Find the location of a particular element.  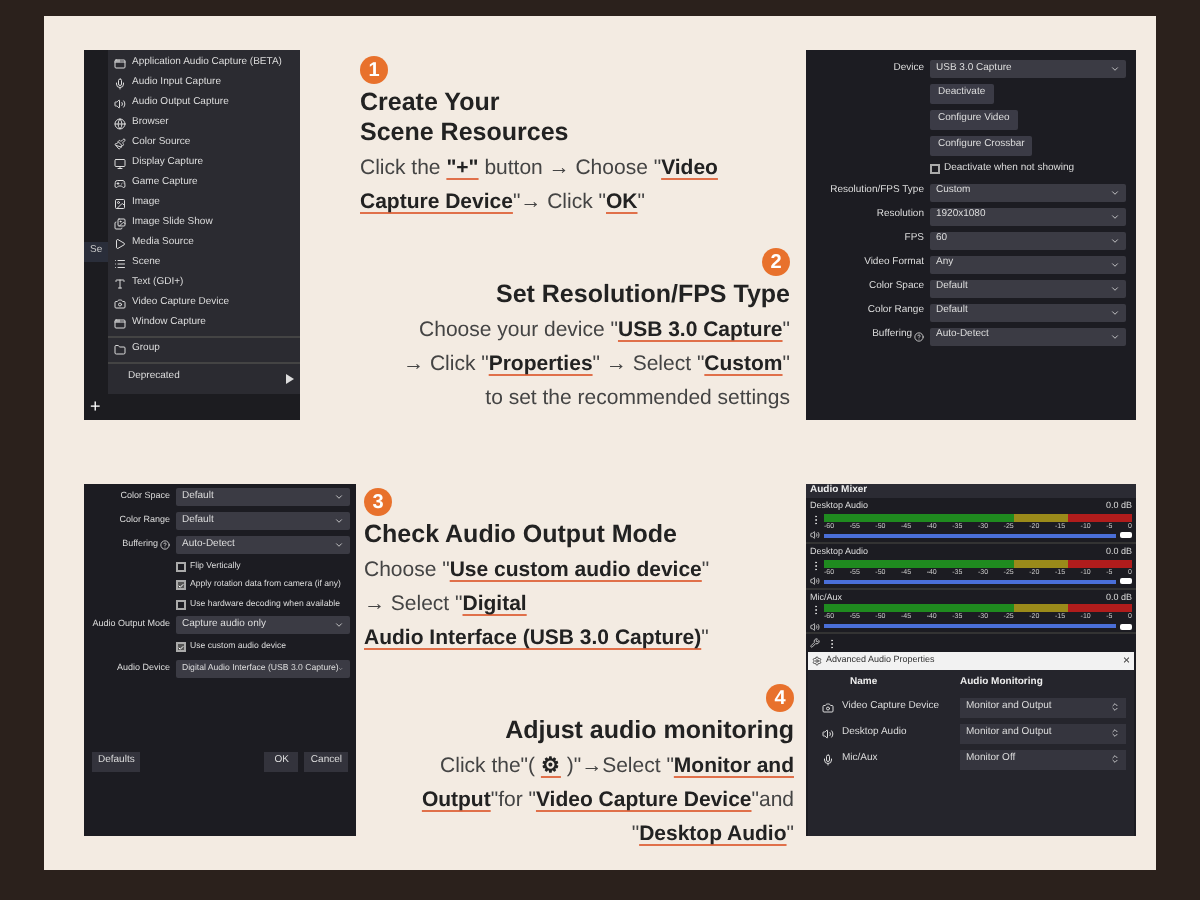

step-number: 3 is located at coordinates (378, 502).